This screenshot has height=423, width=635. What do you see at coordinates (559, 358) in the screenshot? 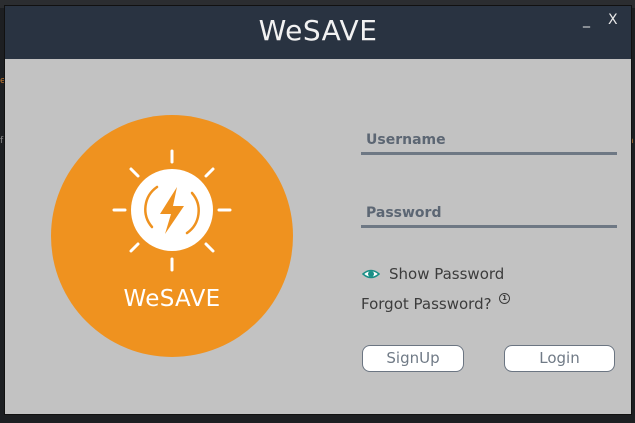
I see `login-button: Login` at bounding box center [559, 358].